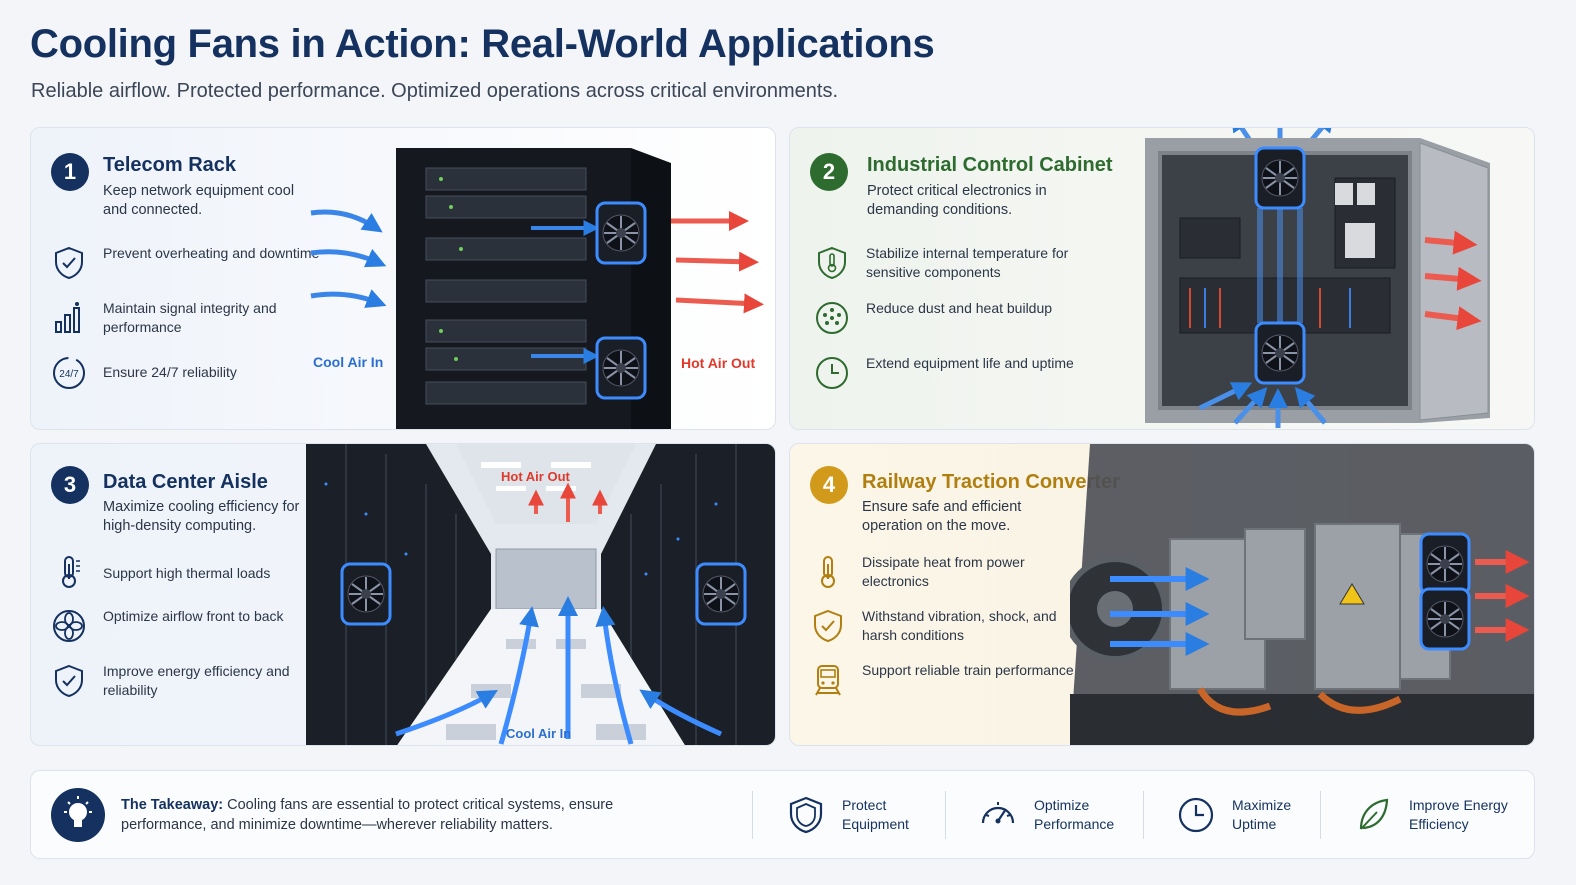 The image size is (1576, 885). I want to click on signal-bars-icon, so click(67, 317).